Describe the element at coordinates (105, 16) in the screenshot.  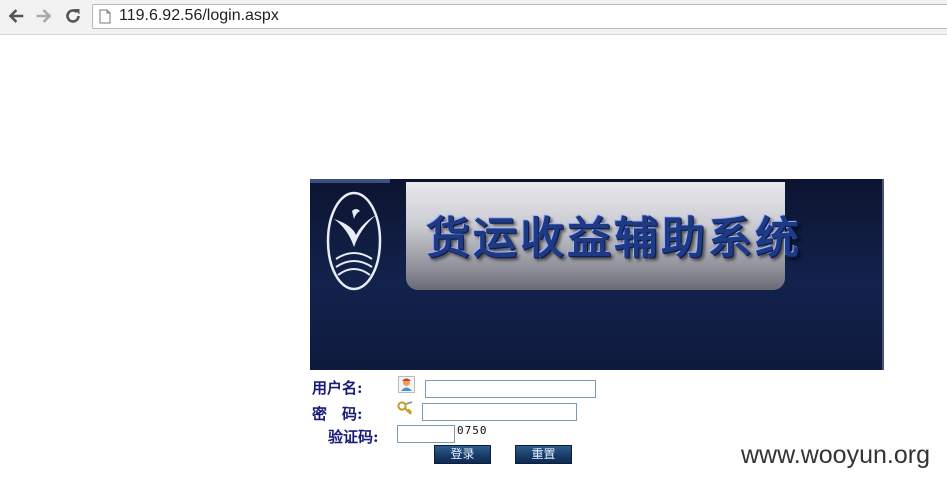
I see `page-icon` at that location.